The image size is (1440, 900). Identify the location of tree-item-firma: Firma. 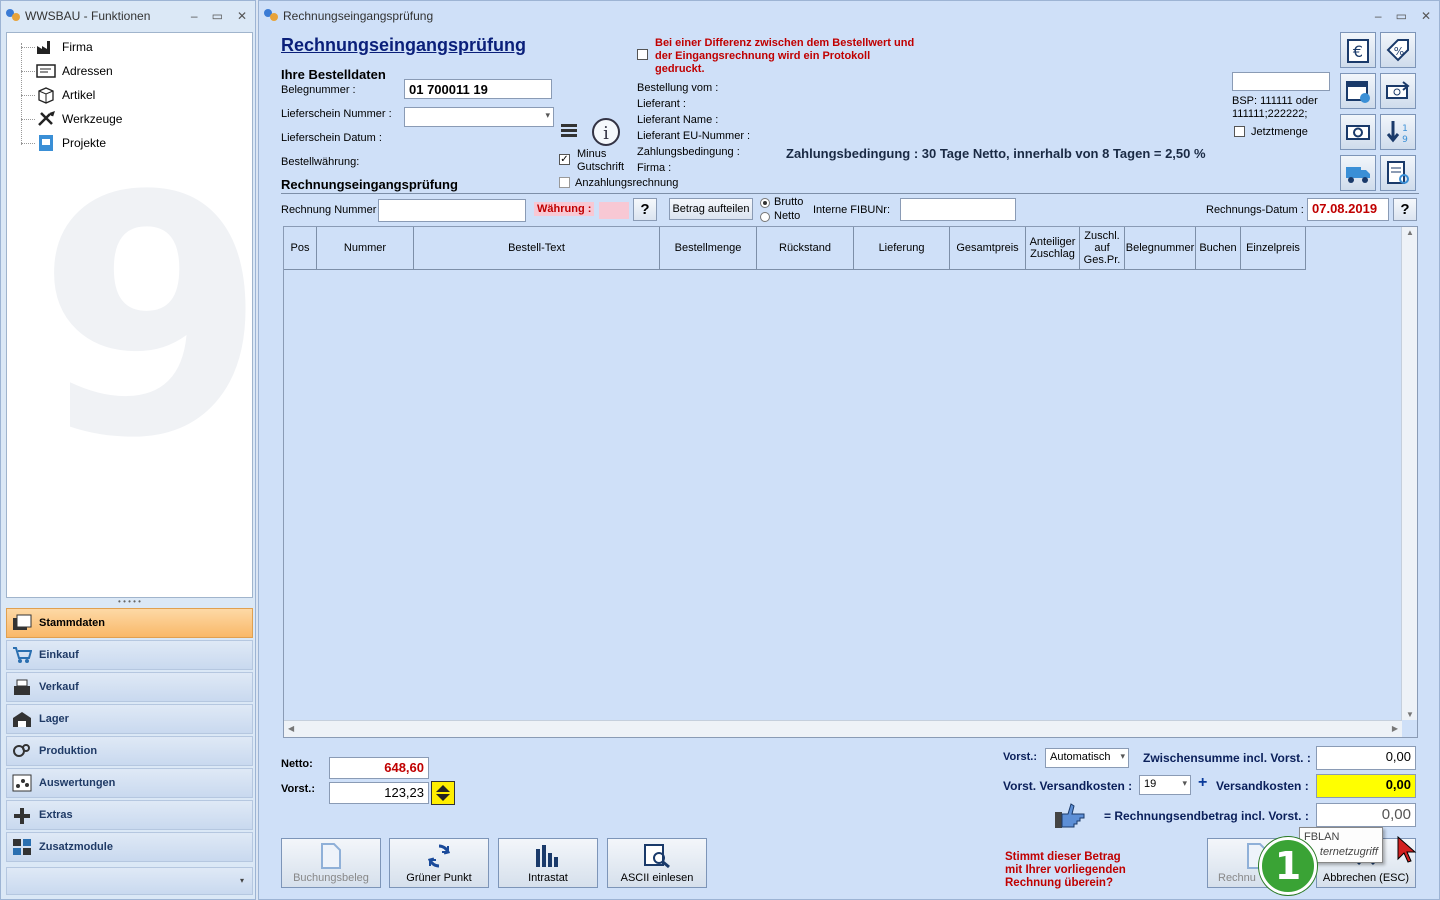
(64, 47).